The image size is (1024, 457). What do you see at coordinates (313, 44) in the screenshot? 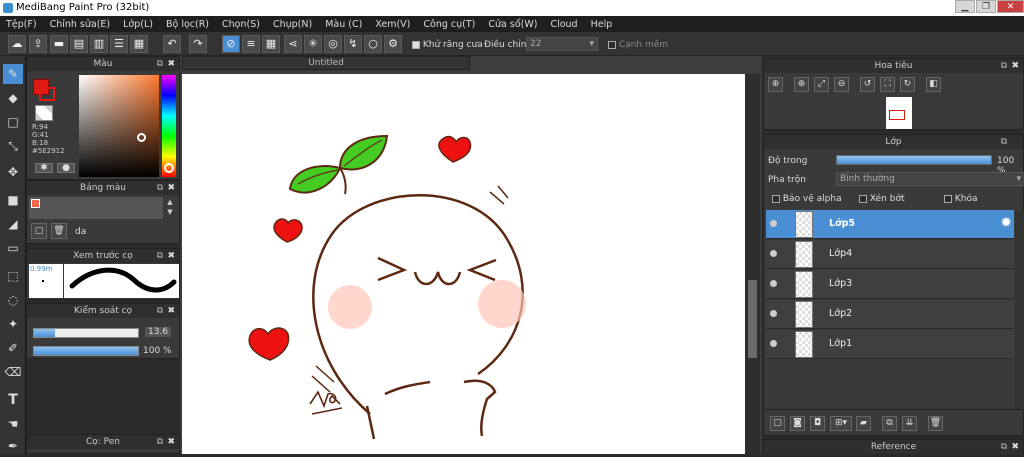
I see `radial-snap-icon: ✳` at bounding box center [313, 44].